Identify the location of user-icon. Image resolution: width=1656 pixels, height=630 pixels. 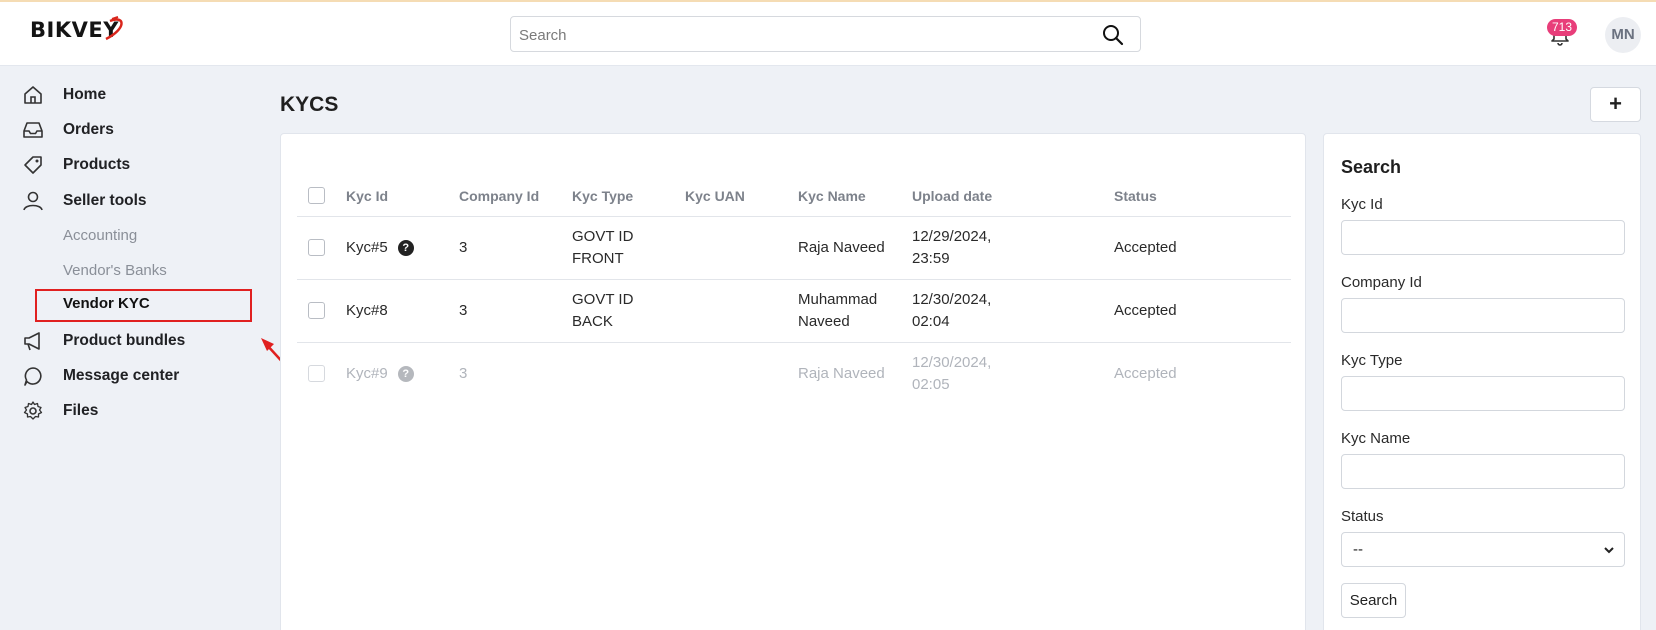
(33, 201).